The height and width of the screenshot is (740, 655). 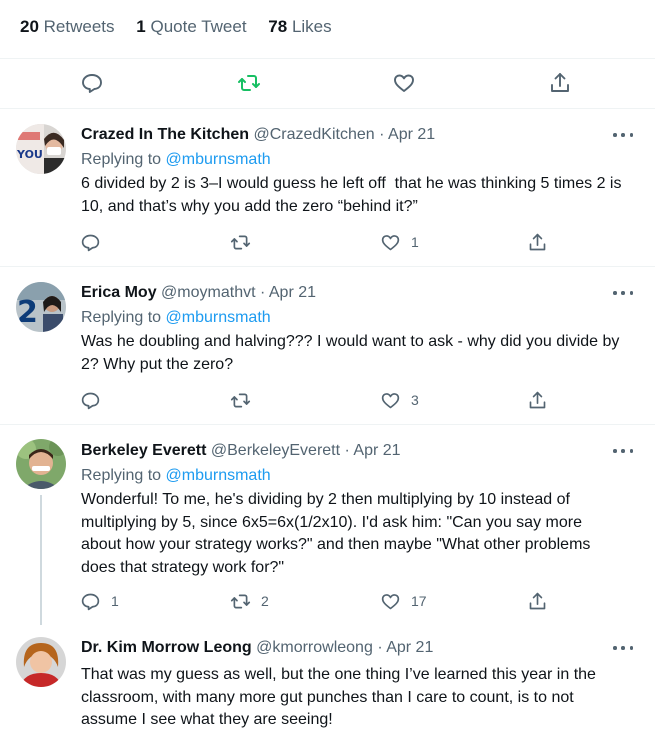 What do you see at coordinates (143, 450) in the screenshot?
I see `display-name: Berkeley Everett` at bounding box center [143, 450].